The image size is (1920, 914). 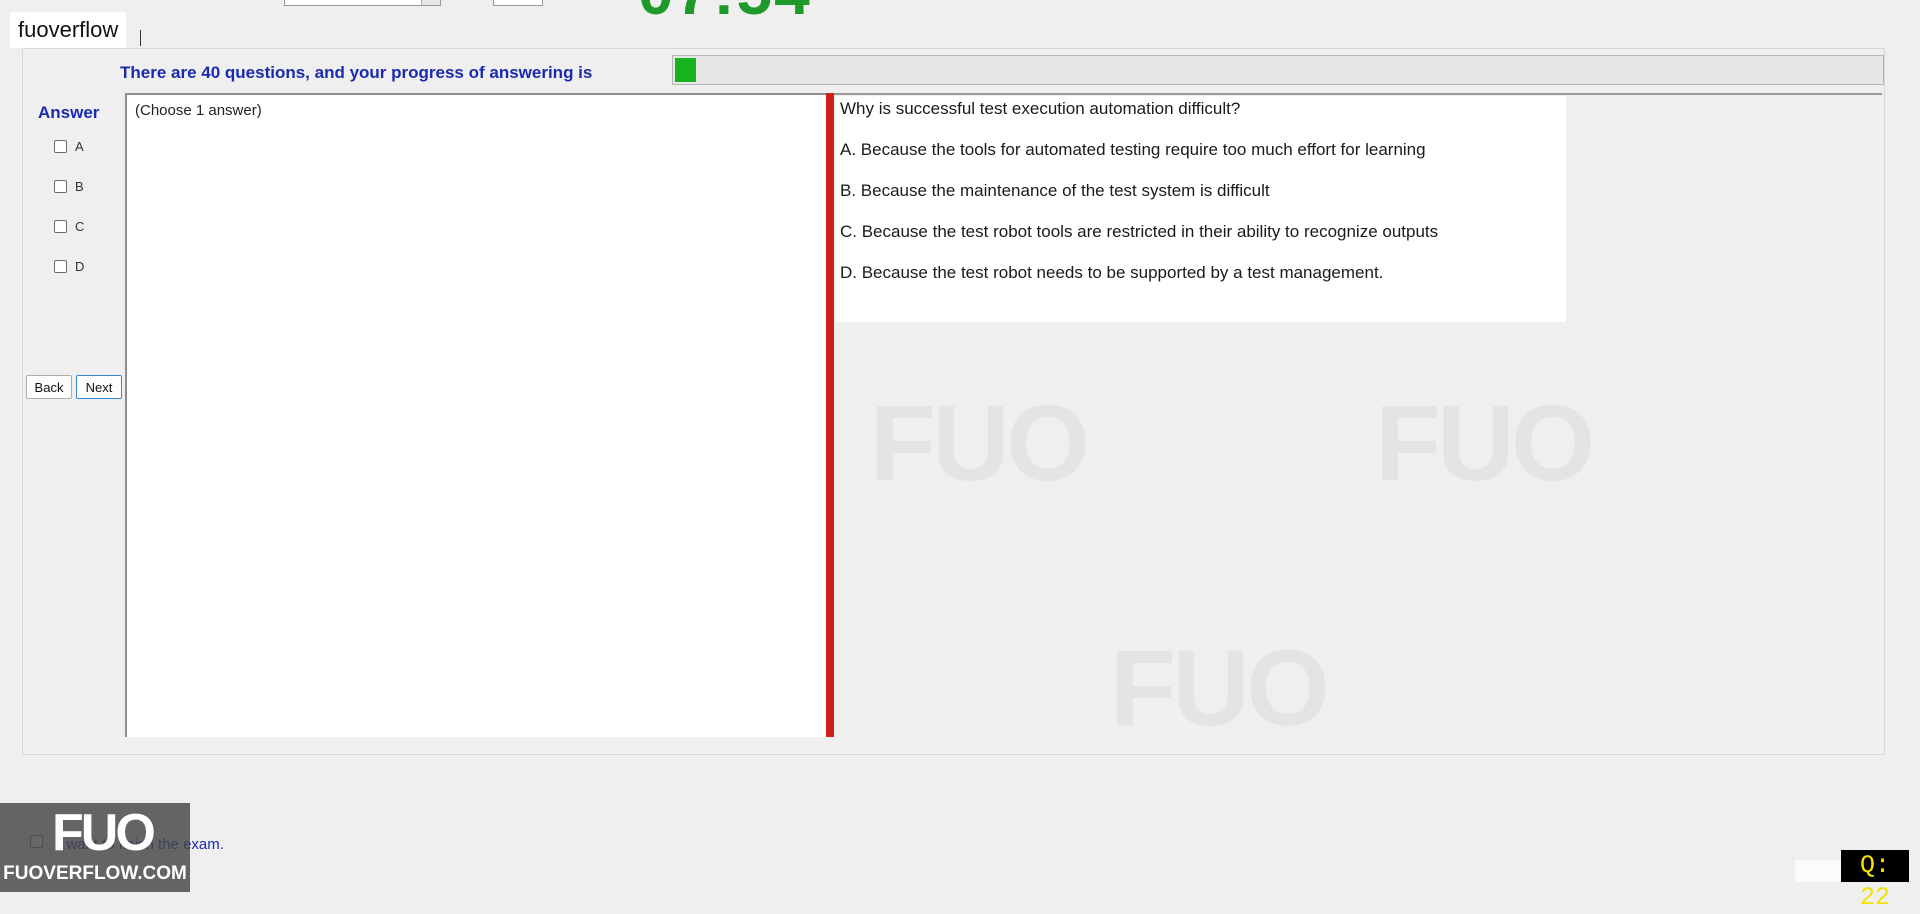 I want to click on choose-instruction: (Choose 1 answer), so click(x=198, y=110).